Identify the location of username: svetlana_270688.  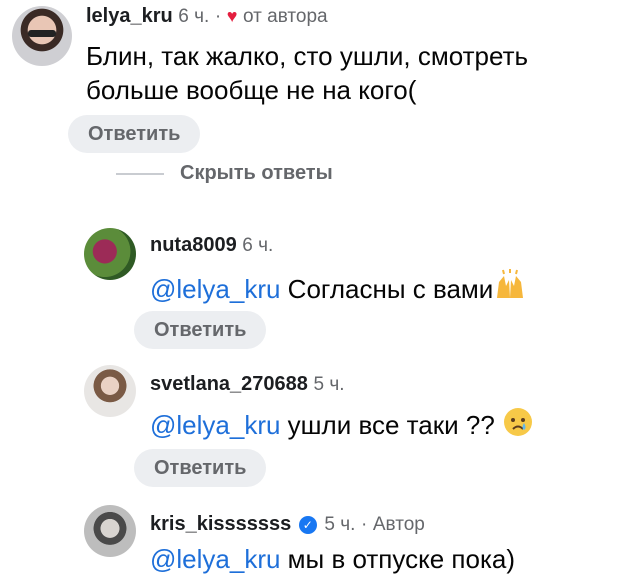
(229, 384).